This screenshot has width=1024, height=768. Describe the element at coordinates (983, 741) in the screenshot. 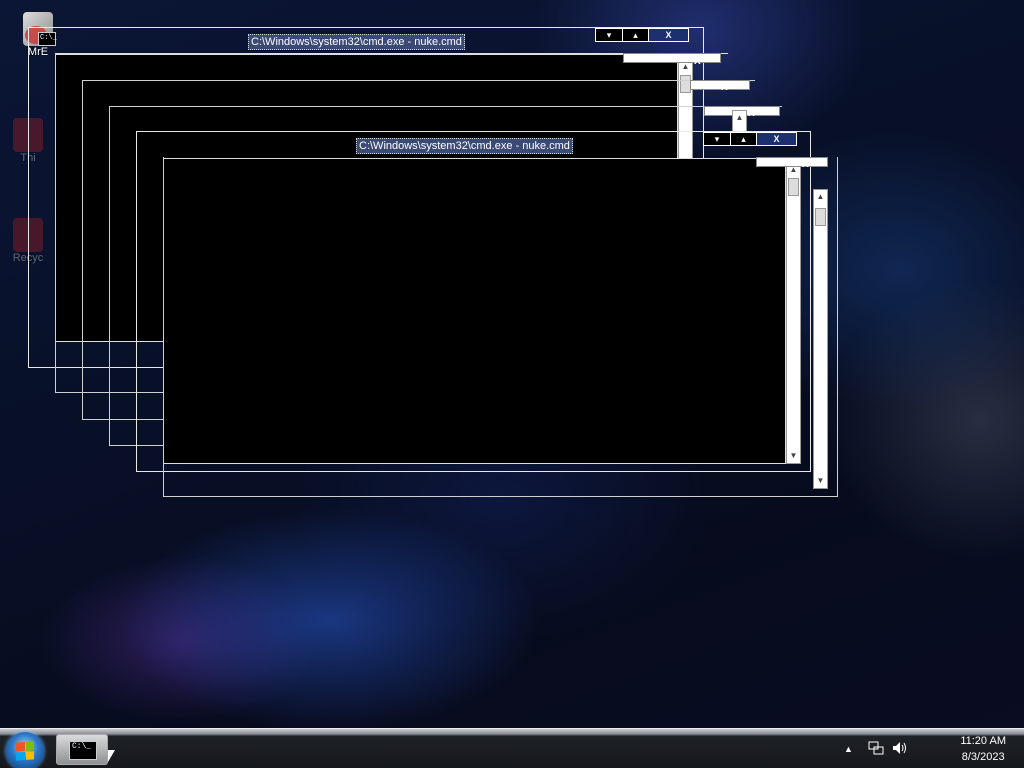

I see `clock-time: 11:20 AM` at that location.